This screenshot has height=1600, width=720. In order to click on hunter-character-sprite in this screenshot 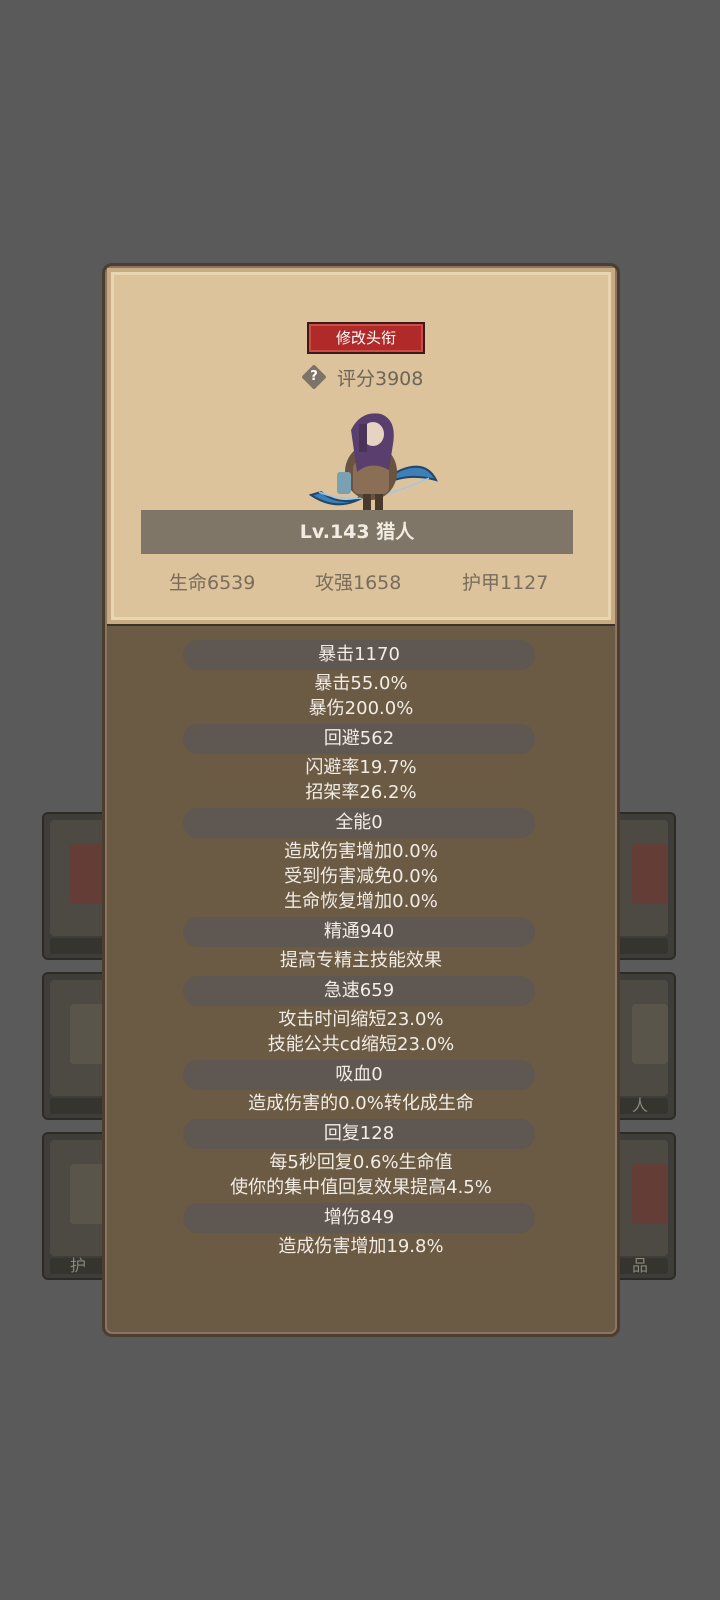, I will do `click(373, 461)`.